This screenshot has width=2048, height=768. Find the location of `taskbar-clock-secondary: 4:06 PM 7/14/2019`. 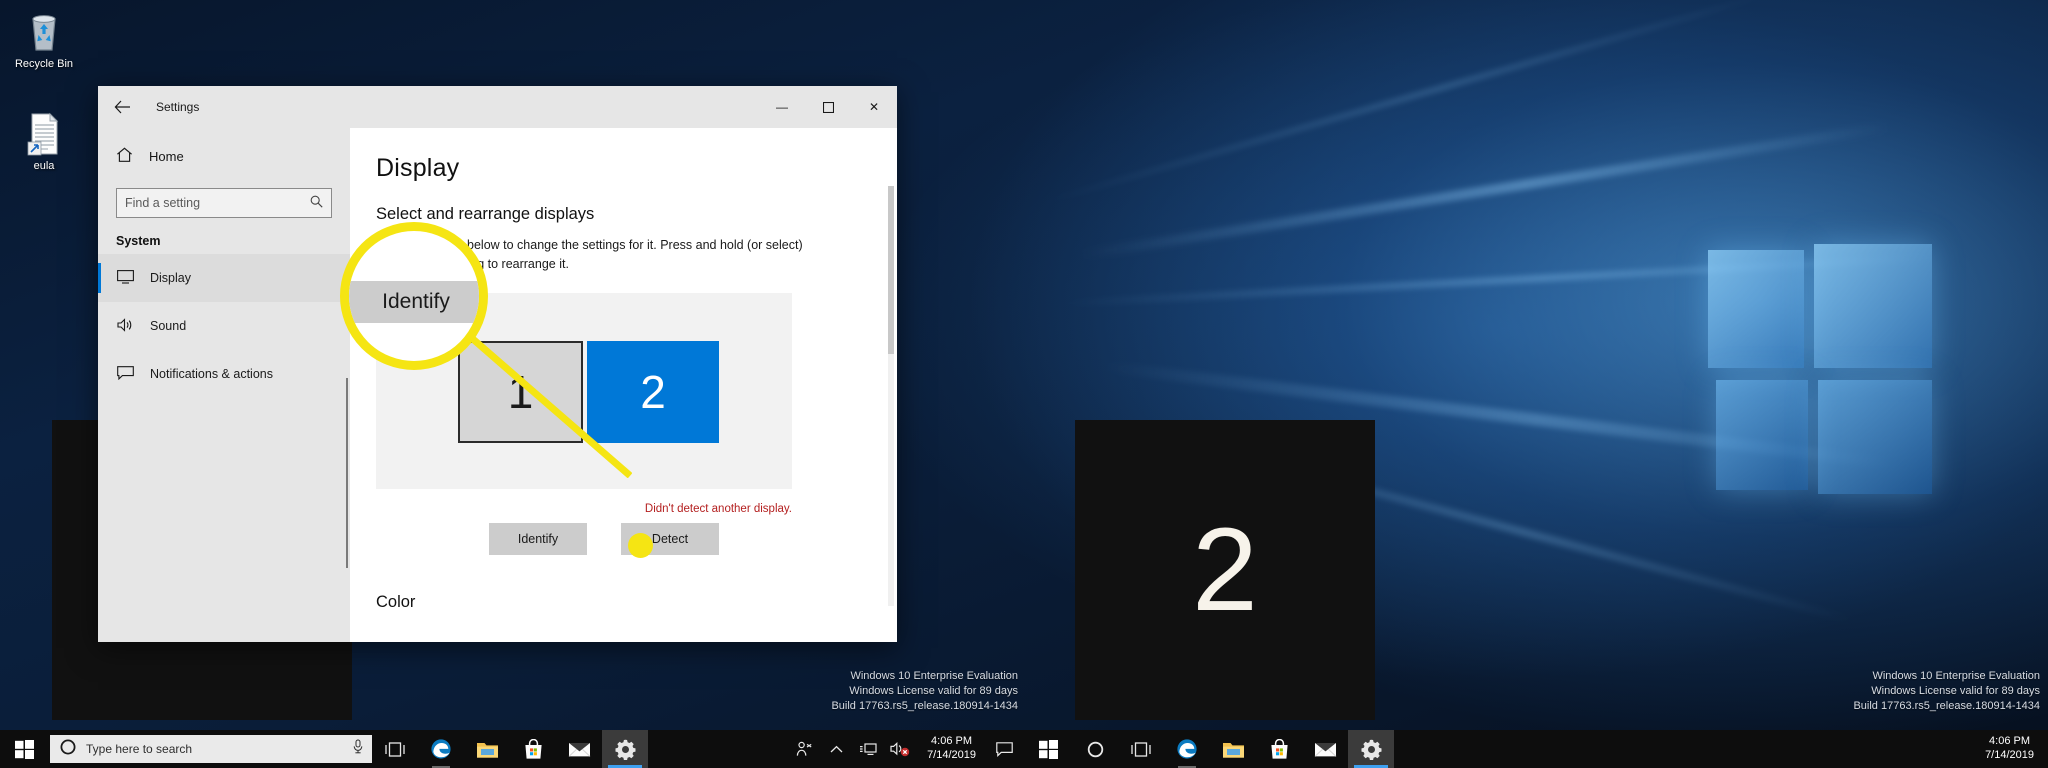

taskbar-clock-secondary: 4:06 PM 7/14/2019 is located at coordinates (2009, 749).